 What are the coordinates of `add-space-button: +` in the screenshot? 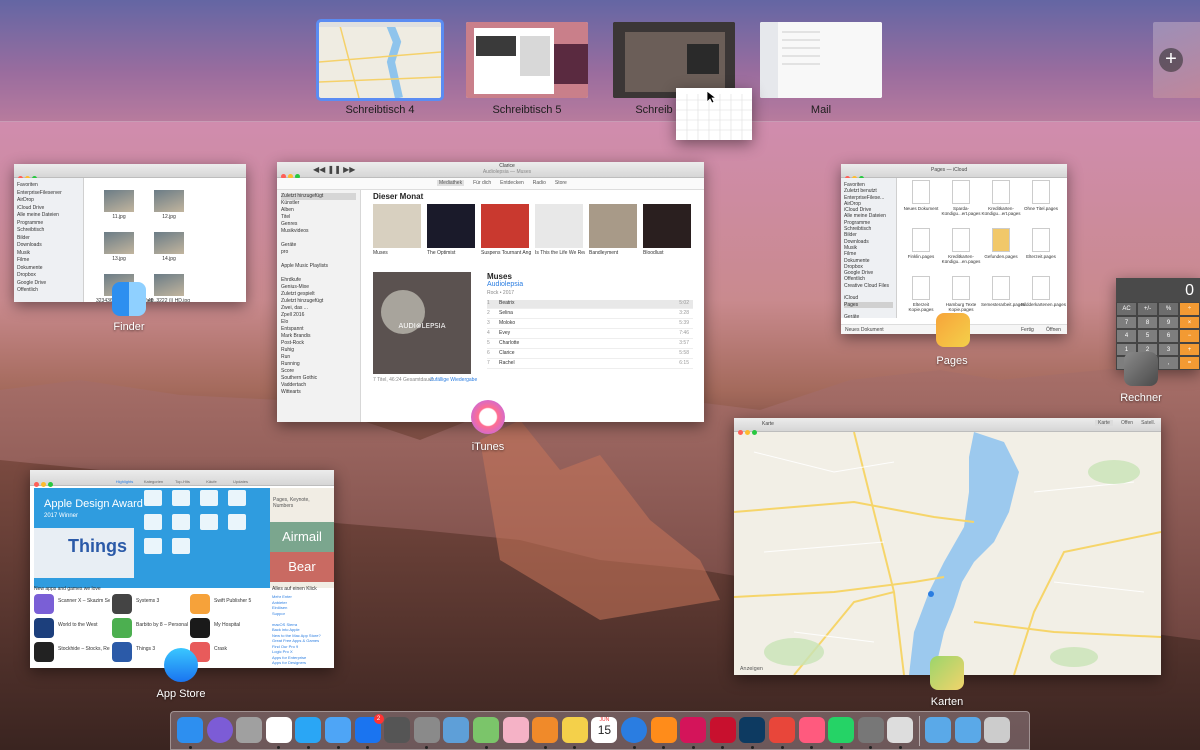 It's located at (1176, 60).